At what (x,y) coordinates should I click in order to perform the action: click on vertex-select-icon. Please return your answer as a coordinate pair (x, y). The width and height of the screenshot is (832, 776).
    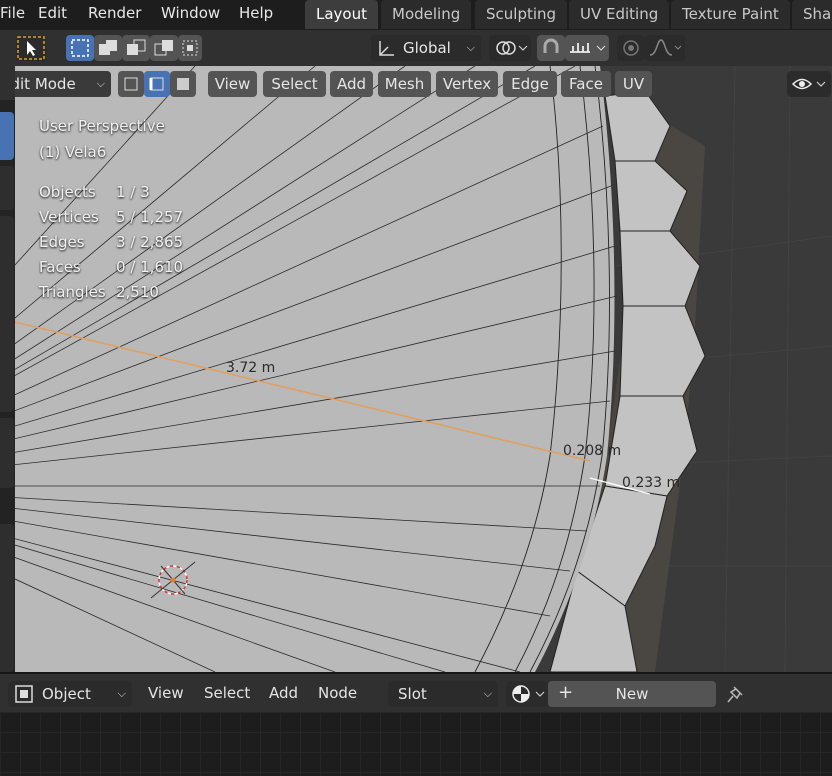
    Looking at the image, I should click on (131, 84).